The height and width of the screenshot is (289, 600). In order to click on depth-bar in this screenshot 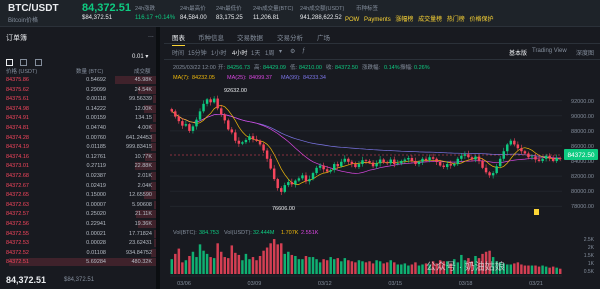, I will do `click(155, 233)`.